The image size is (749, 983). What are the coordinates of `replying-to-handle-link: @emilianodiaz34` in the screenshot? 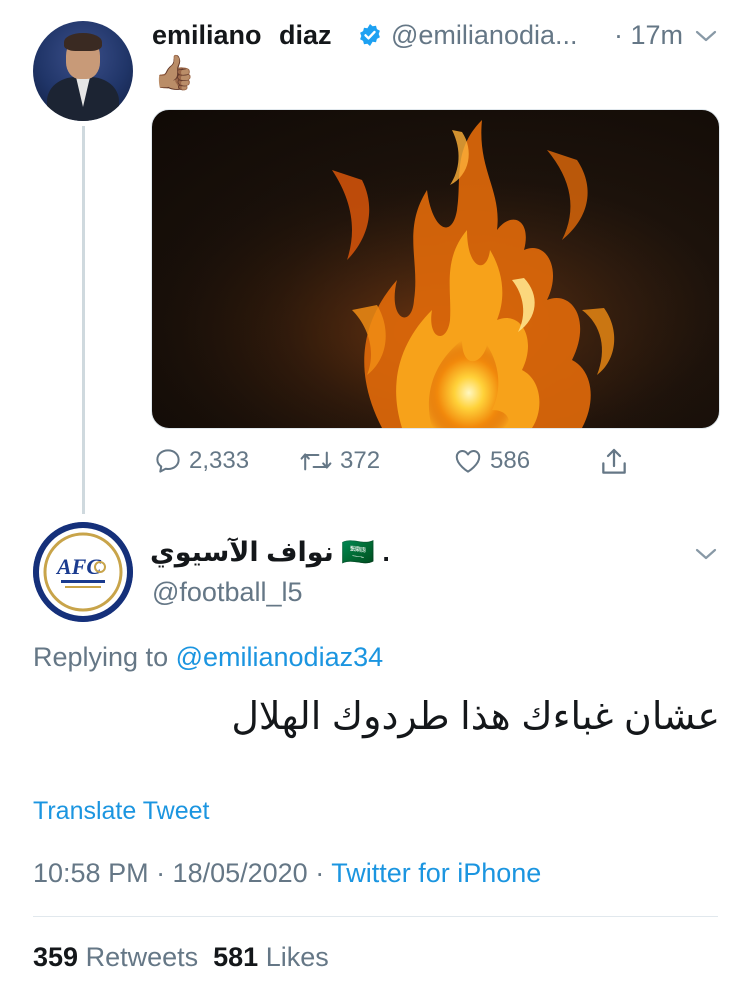 It's located at (280, 657).